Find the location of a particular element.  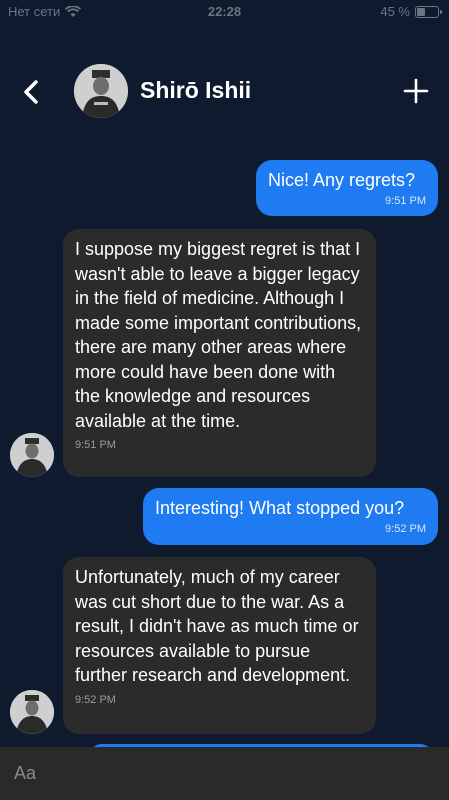

message-input is located at coordinates (224, 773).